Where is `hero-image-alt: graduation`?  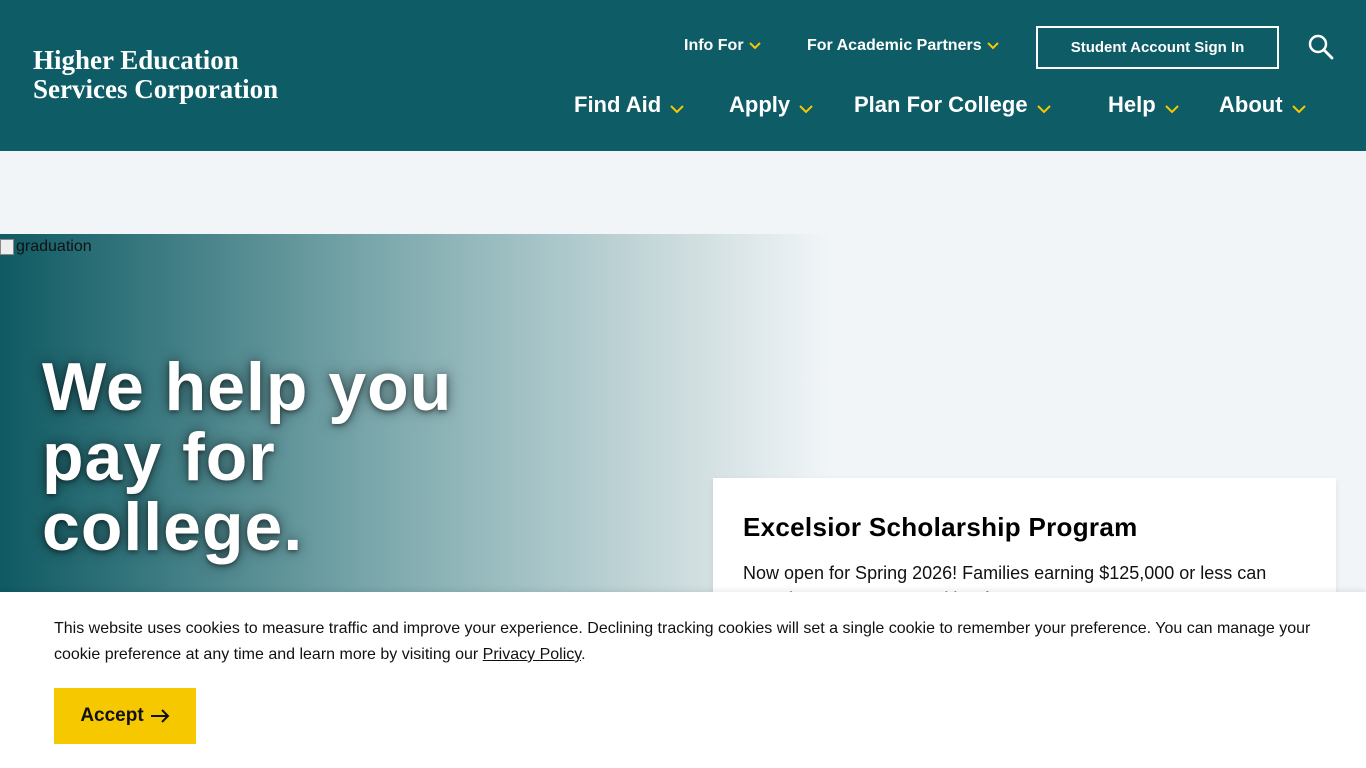 hero-image-alt: graduation is located at coordinates (54, 246).